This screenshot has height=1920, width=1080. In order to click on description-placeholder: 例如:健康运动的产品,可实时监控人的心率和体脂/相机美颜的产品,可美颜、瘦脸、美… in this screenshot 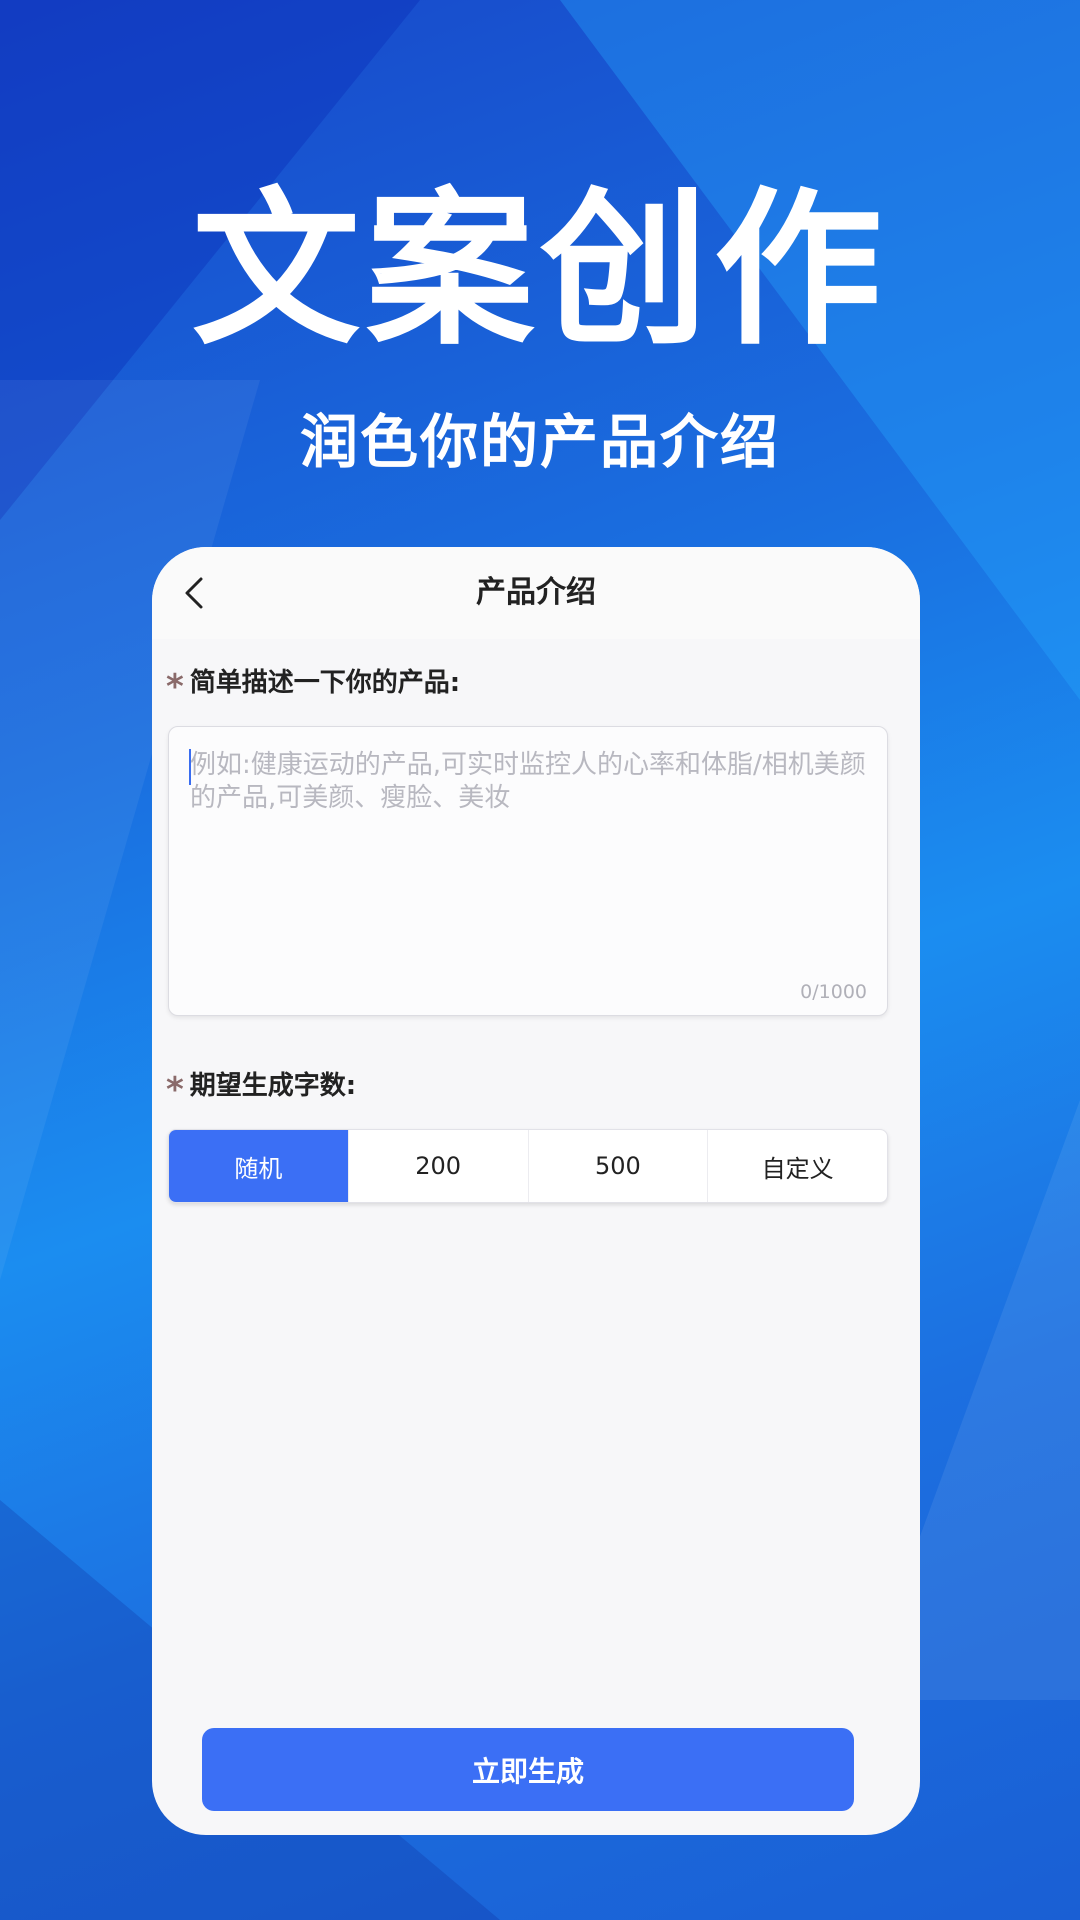, I will do `click(528, 781)`.